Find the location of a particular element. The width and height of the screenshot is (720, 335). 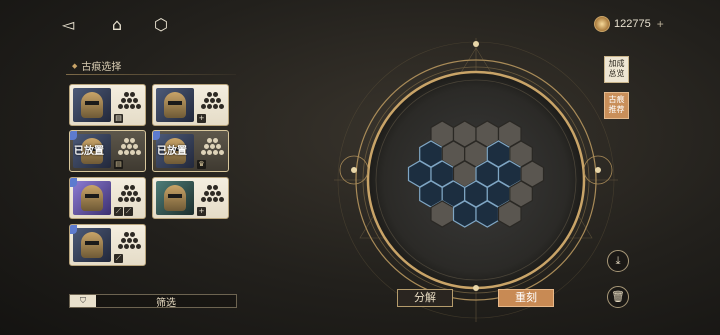

currency-amount: 122775 is located at coordinates (632, 24).